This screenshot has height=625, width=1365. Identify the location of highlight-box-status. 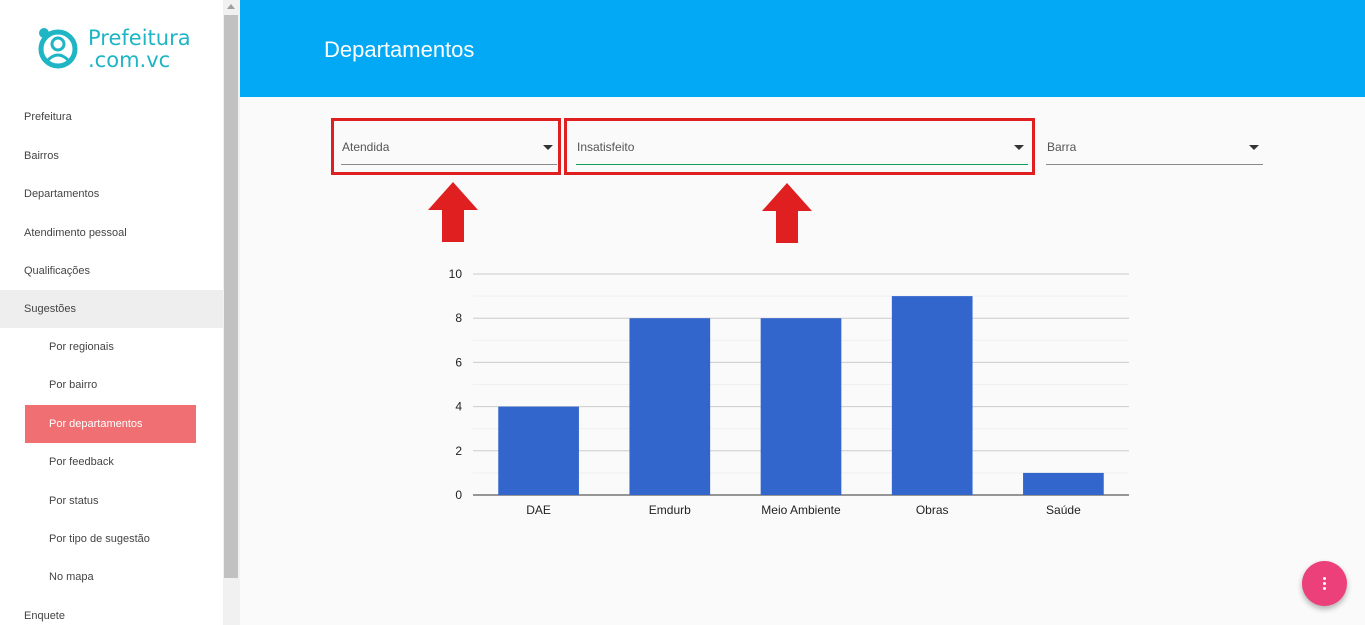
(446, 146).